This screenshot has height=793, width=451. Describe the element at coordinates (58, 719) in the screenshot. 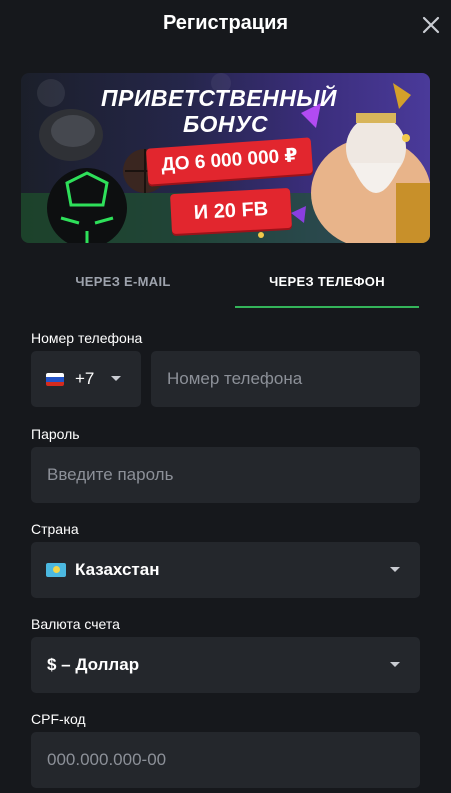

I see `cpf-label: CPF-код` at that location.